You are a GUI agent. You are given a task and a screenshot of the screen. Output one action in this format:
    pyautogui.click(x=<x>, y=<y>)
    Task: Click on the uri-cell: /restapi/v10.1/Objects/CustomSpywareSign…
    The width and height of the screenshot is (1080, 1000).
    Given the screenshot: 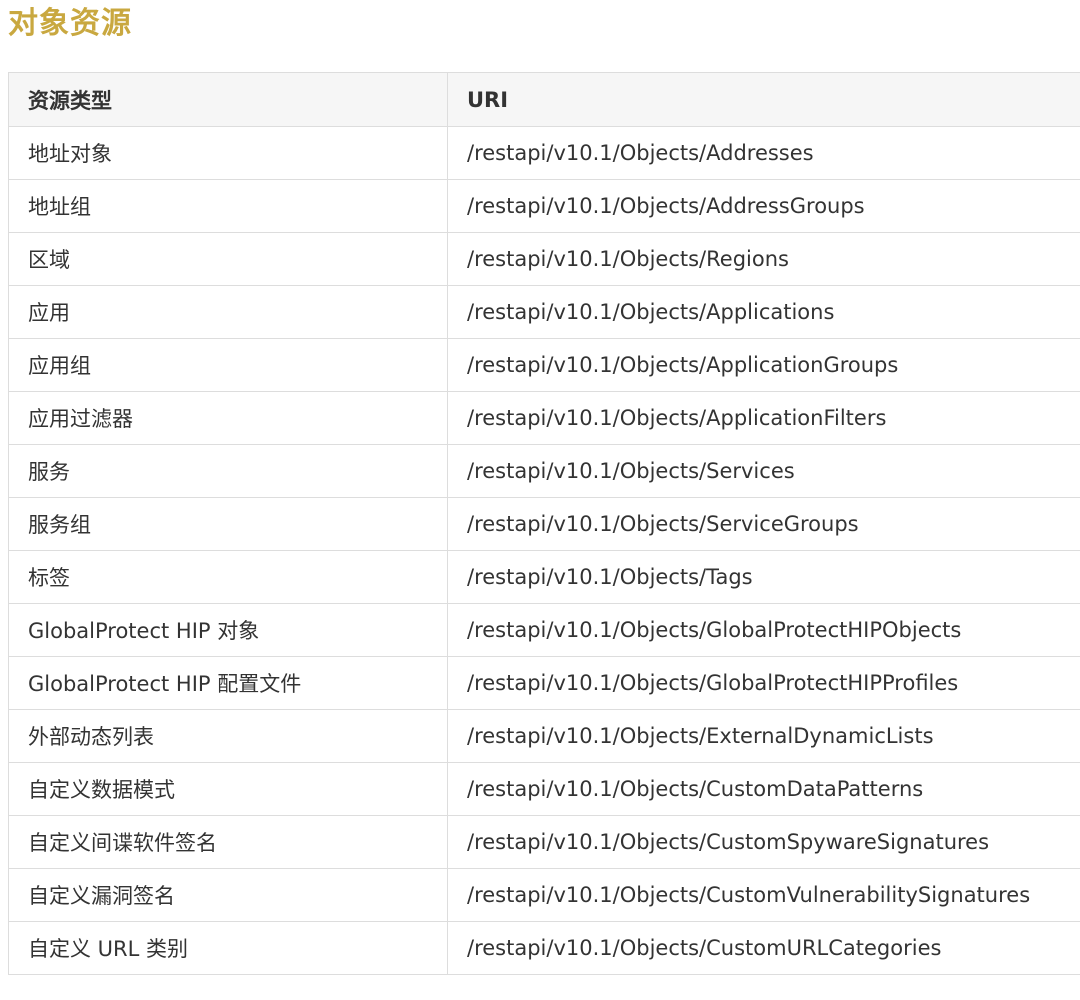 What is the action you would take?
    pyautogui.click(x=763, y=842)
    